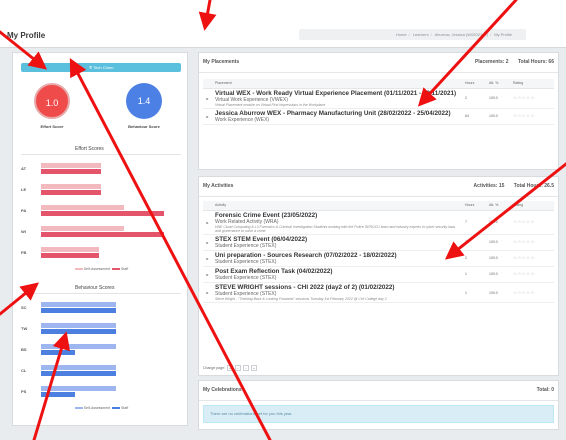 This screenshot has height=440, width=566. I want to click on placements-col-name: Placement, so click(337, 84).